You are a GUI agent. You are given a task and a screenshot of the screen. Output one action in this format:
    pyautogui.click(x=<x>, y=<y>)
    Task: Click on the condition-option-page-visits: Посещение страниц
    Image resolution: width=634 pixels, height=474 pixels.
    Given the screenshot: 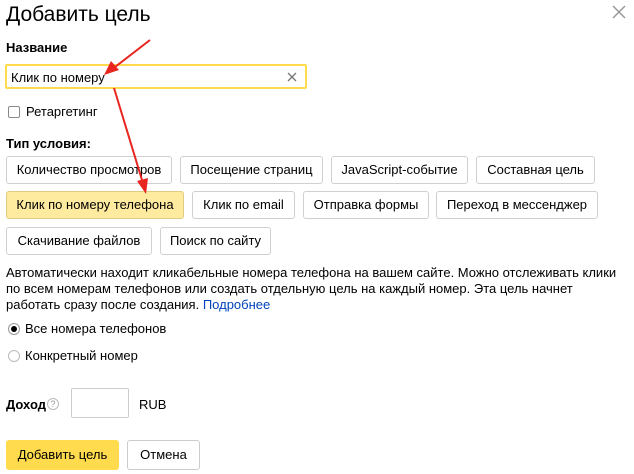 What is the action you would take?
    pyautogui.click(x=251, y=170)
    